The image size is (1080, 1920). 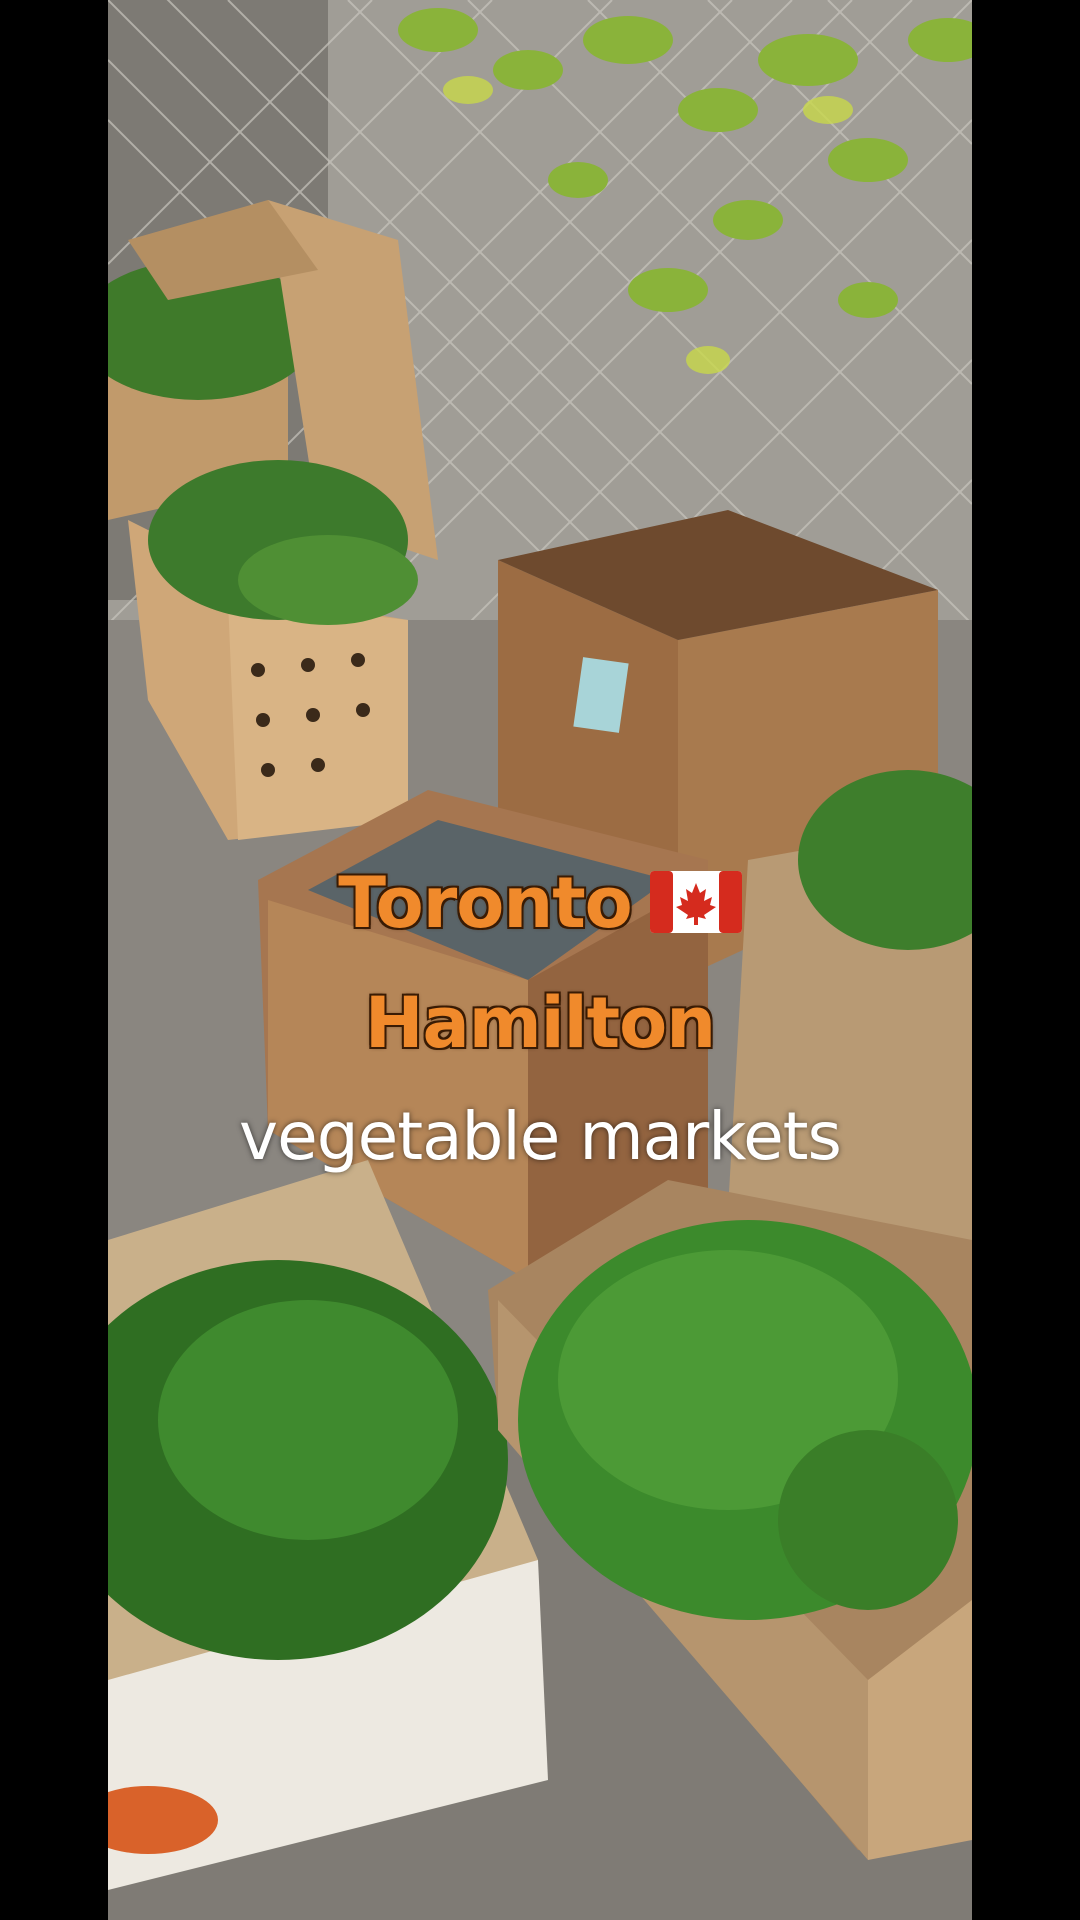 I want to click on caption-line-vegetable-markets: vegetable markets, so click(x=540, y=1136).